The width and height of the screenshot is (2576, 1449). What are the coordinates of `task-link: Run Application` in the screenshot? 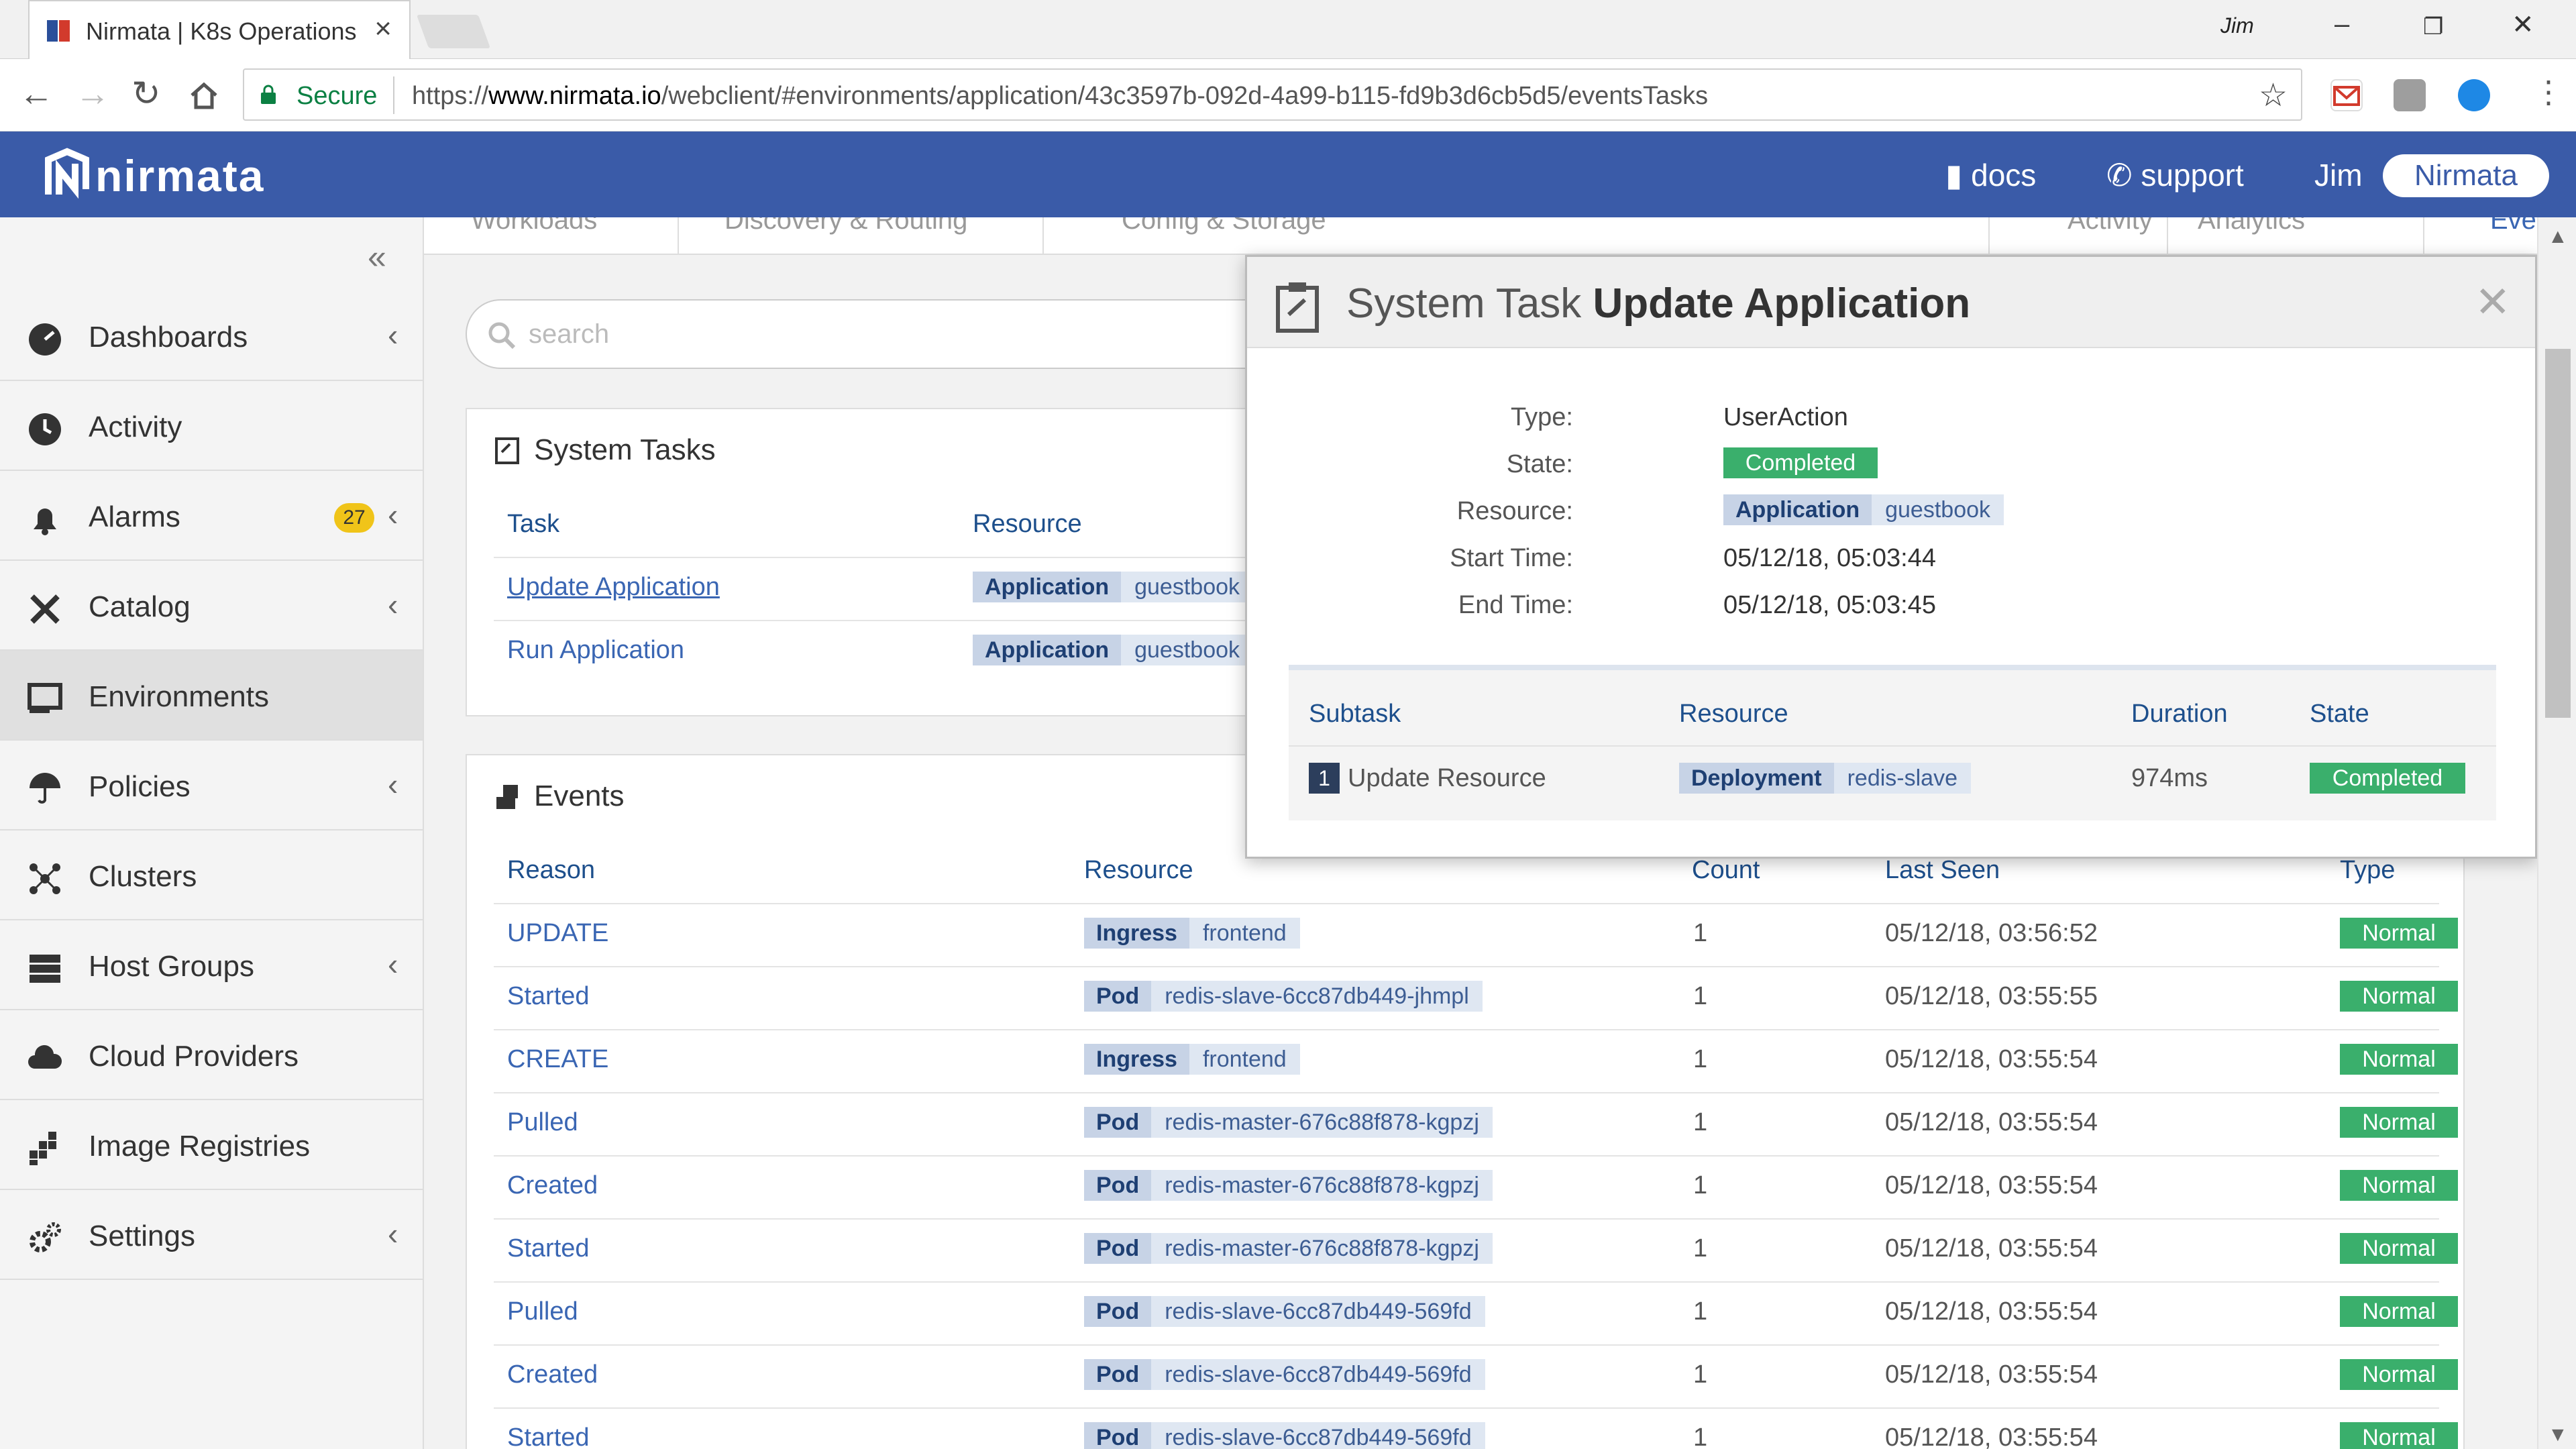 It's located at (595, 650).